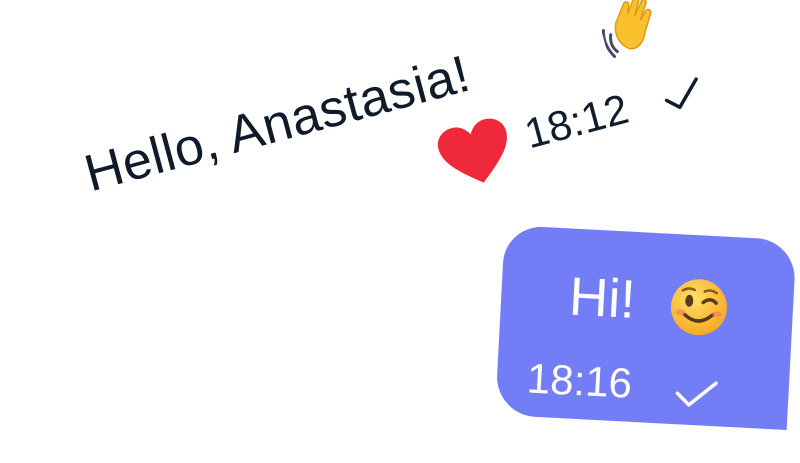  What do you see at coordinates (576, 121) in the screenshot?
I see `incoming-message-time: 18:12` at bounding box center [576, 121].